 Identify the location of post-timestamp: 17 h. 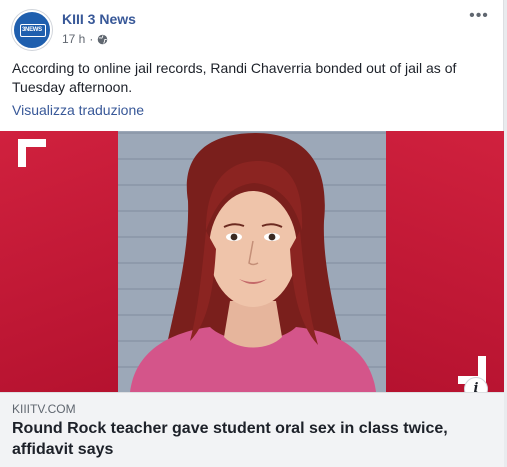
(73, 39).